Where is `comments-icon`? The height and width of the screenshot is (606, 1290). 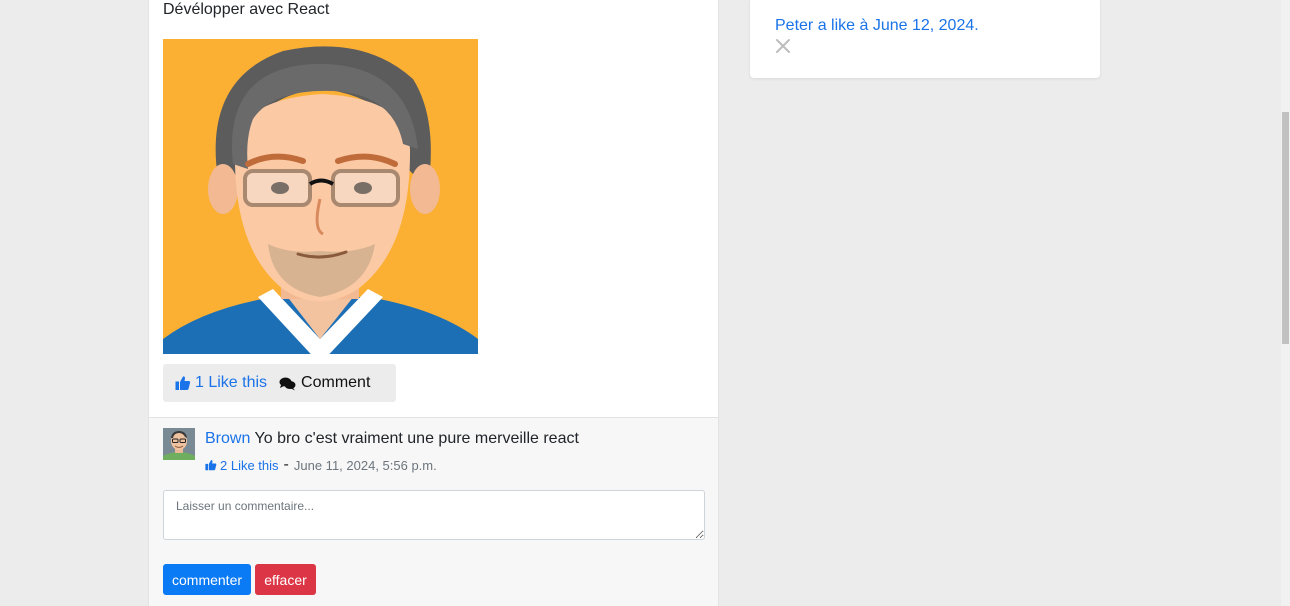 comments-icon is located at coordinates (287, 383).